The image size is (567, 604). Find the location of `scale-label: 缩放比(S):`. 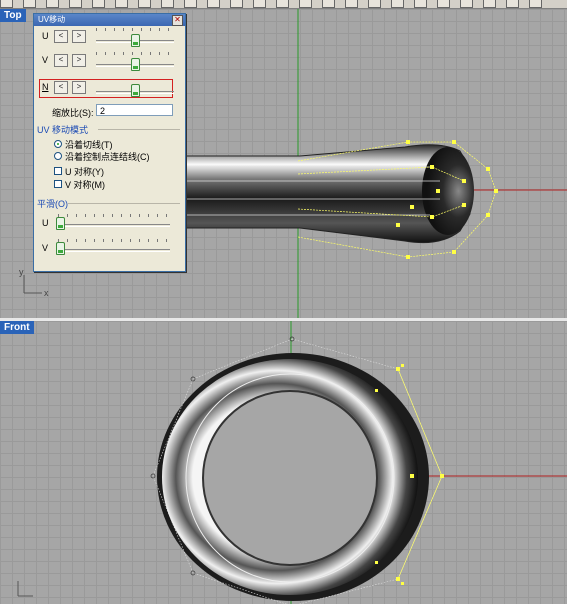

scale-label: 缩放比(S): is located at coordinates (73, 113).